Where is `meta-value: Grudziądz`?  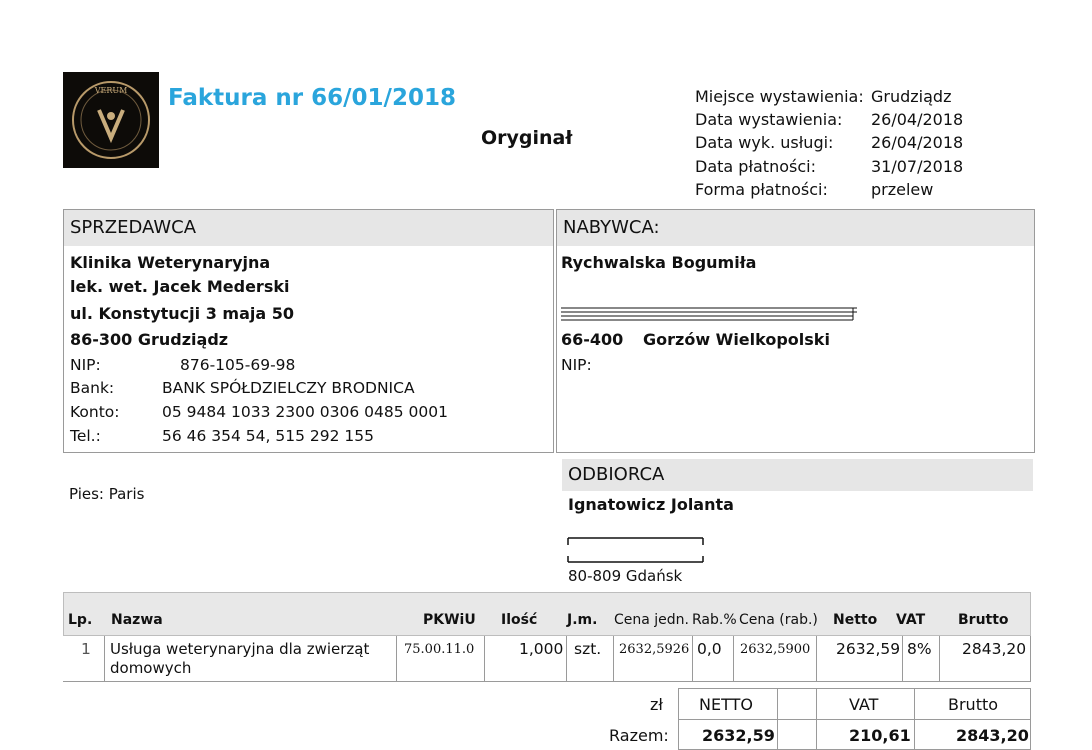
meta-value: Grudziądz is located at coordinates (911, 96).